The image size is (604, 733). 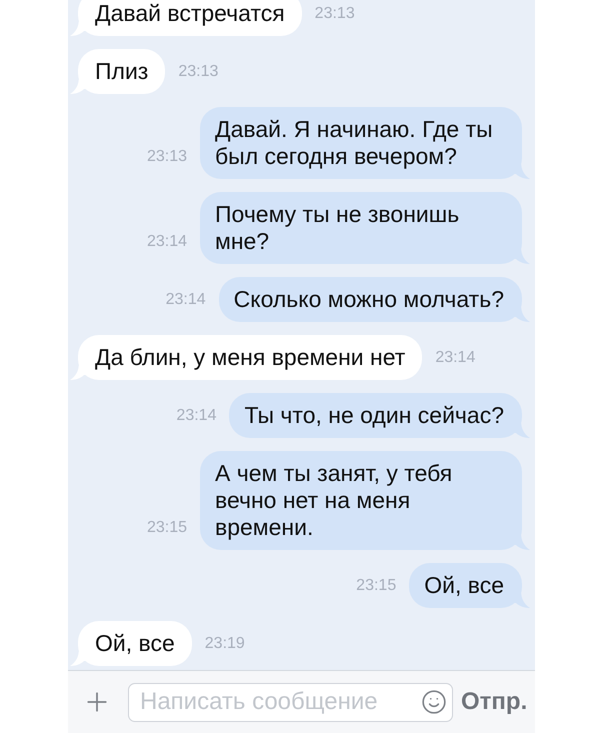 What do you see at coordinates (190, 13) in the screenshot?
I see `message-text: Давай встречатся` at bounding box center [190, 13].